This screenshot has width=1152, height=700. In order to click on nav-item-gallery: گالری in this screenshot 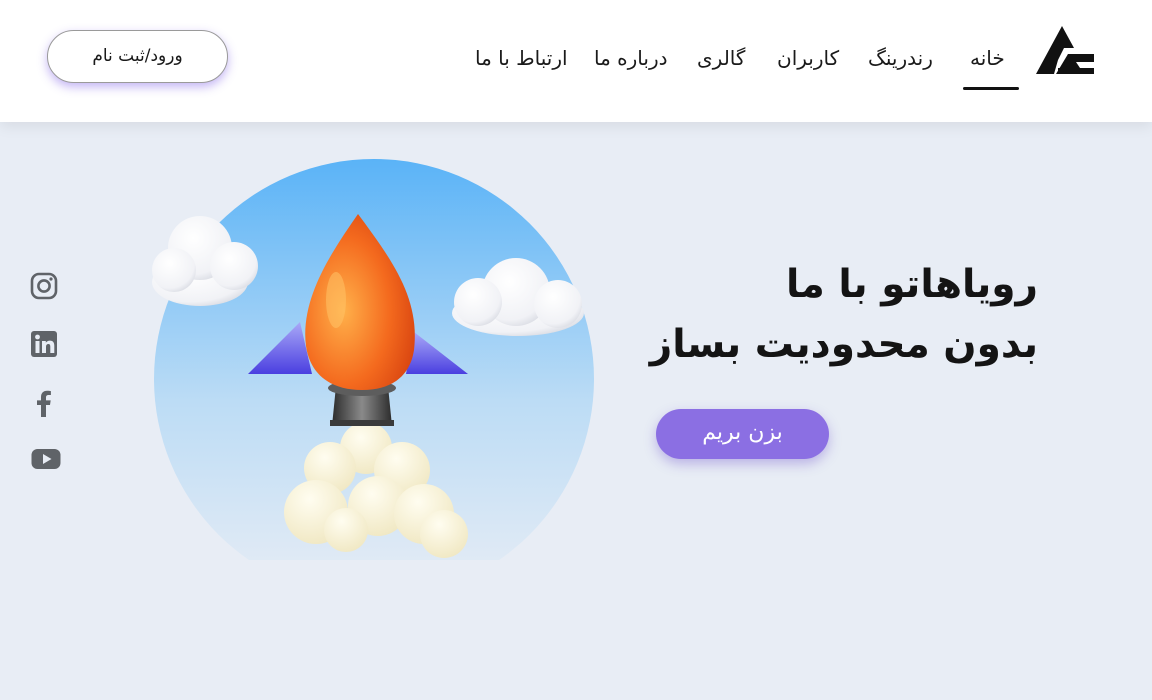, I will do `click(721, 58)`.